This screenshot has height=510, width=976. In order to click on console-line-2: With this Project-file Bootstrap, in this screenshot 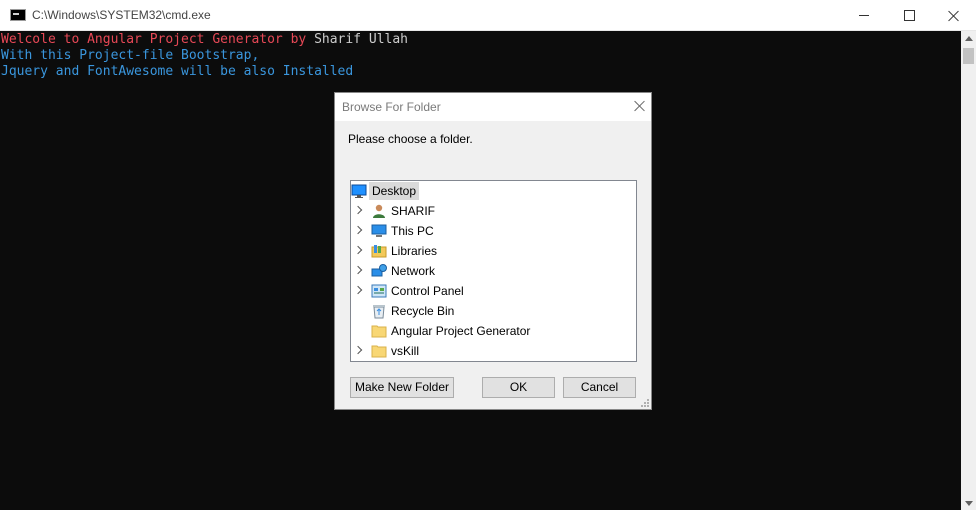, I will do `click(130, 55)`.